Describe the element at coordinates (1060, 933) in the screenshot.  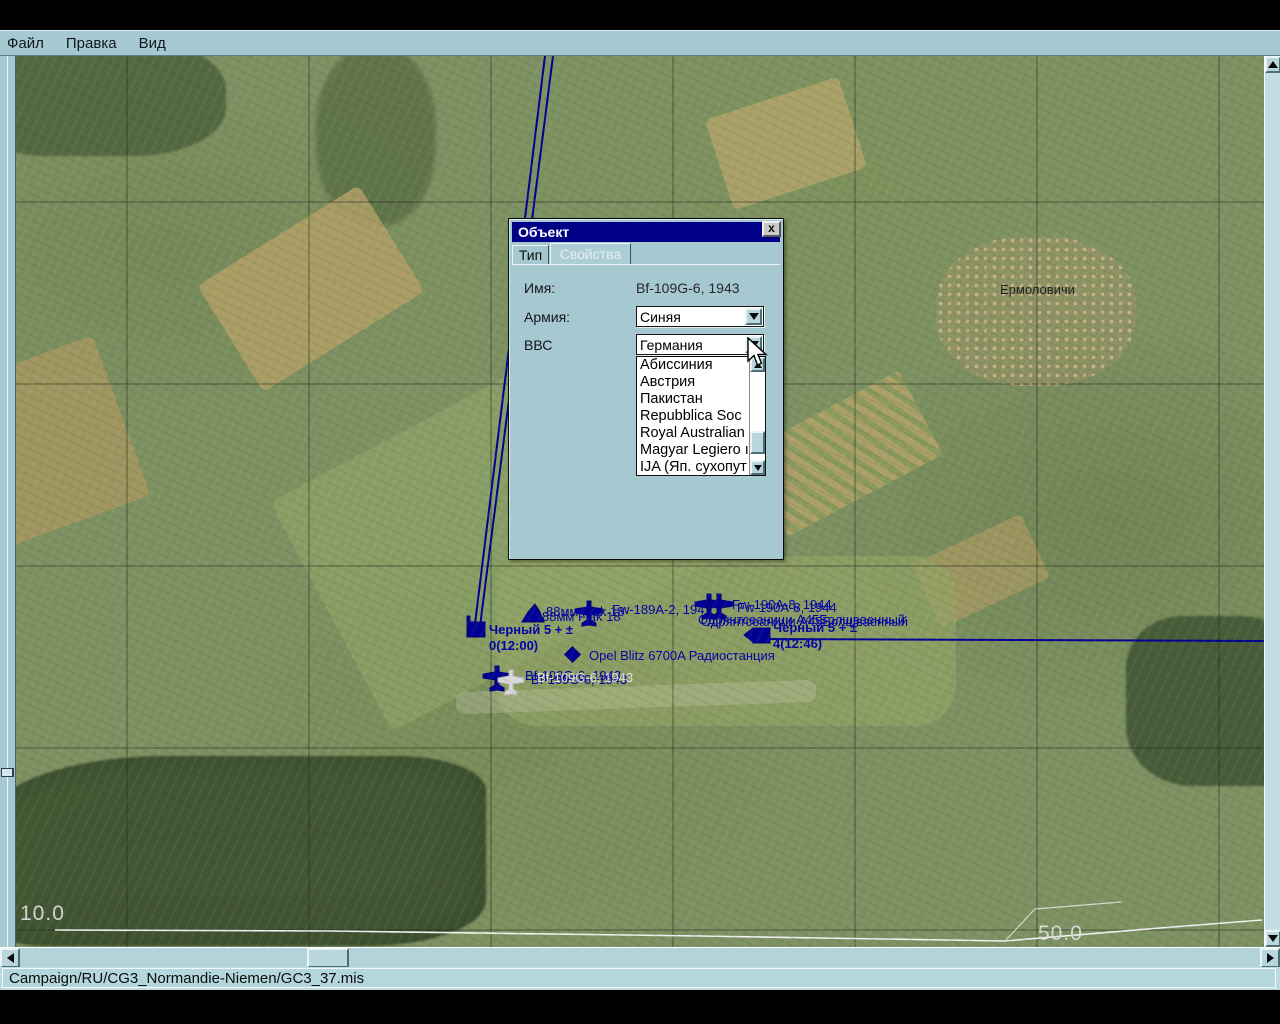
I see `map-scale-label-right: 50.0` at that location.